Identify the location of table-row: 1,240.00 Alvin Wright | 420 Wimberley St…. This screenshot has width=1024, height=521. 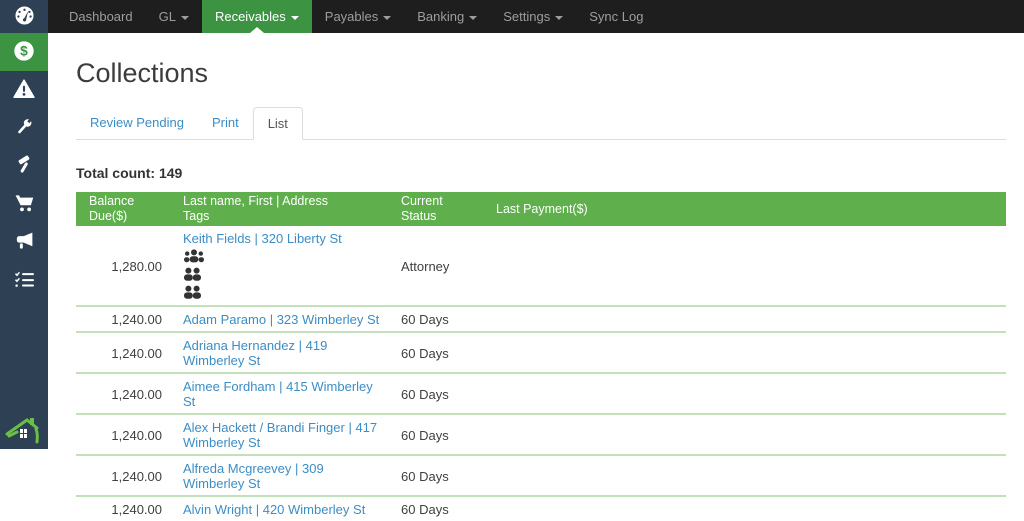
(541, 508).